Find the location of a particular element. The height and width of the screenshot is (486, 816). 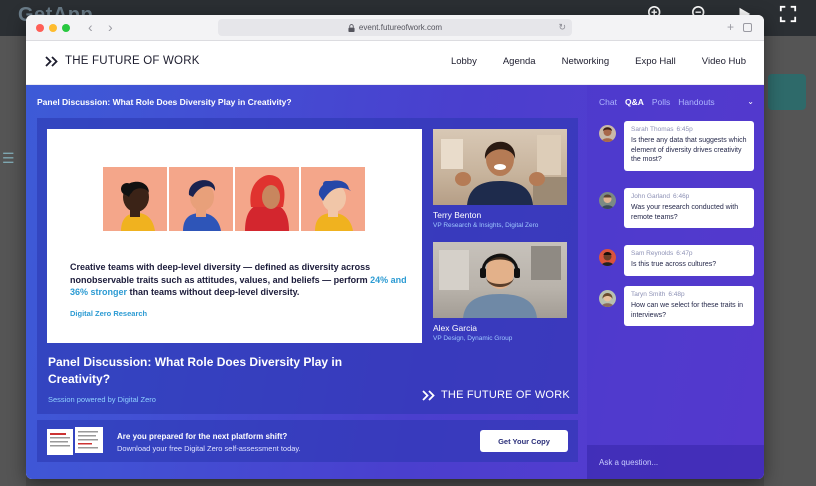

background-panel-left is located at coordinates (13, 261).